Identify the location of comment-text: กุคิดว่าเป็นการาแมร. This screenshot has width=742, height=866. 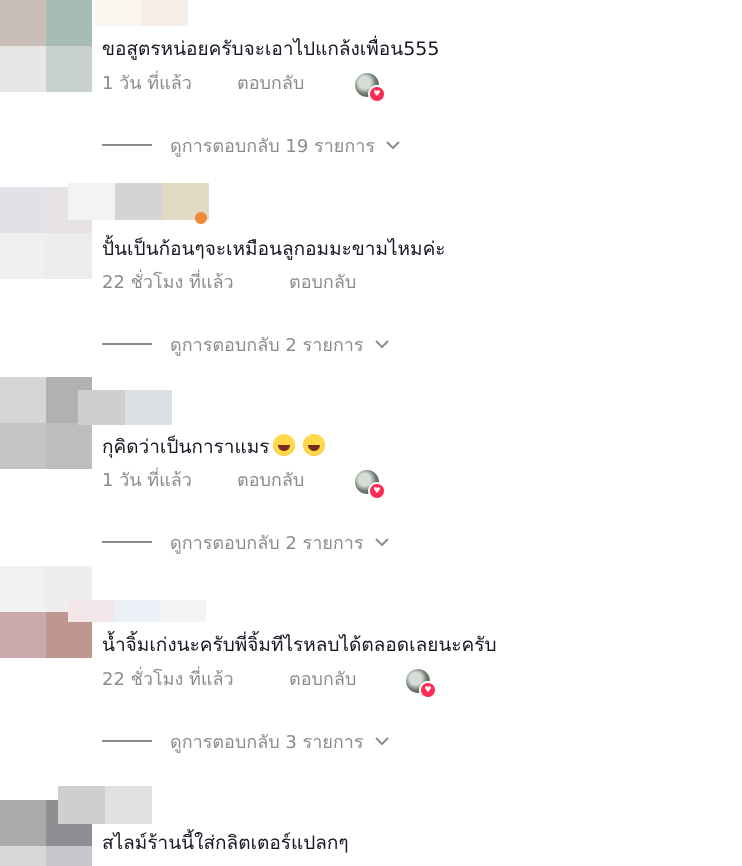
(214, 447).